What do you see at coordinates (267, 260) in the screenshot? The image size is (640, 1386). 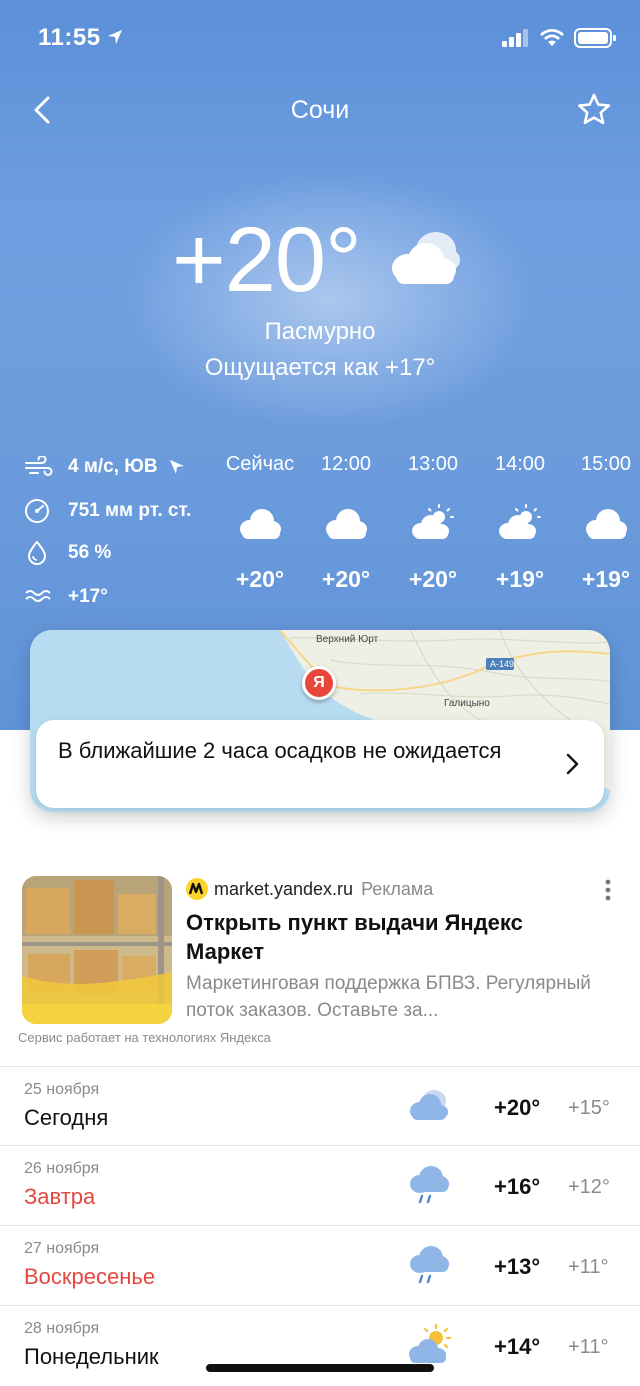 I see `current-temperature: +20°` at bounding box center [267, 260].